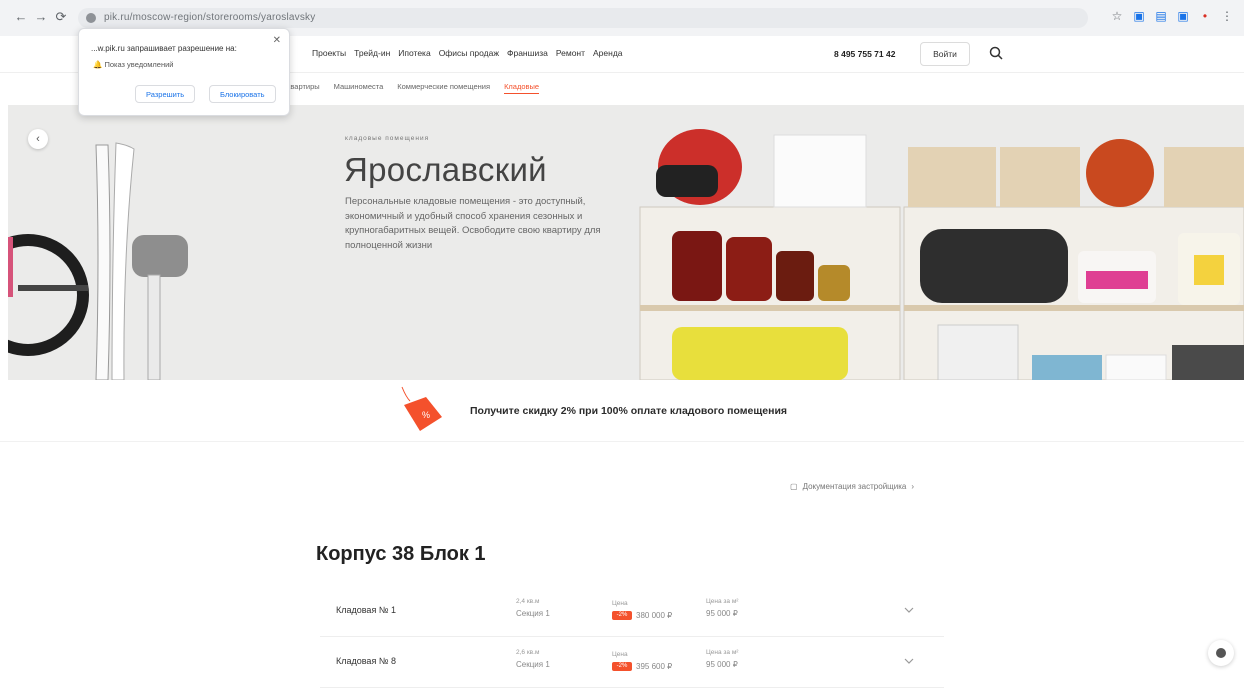 The image size is (1244, 688). Describe the element at coordinates (303, 88) in the screenshot. I see `subnav-item-apartments: Квартиры` at that location.